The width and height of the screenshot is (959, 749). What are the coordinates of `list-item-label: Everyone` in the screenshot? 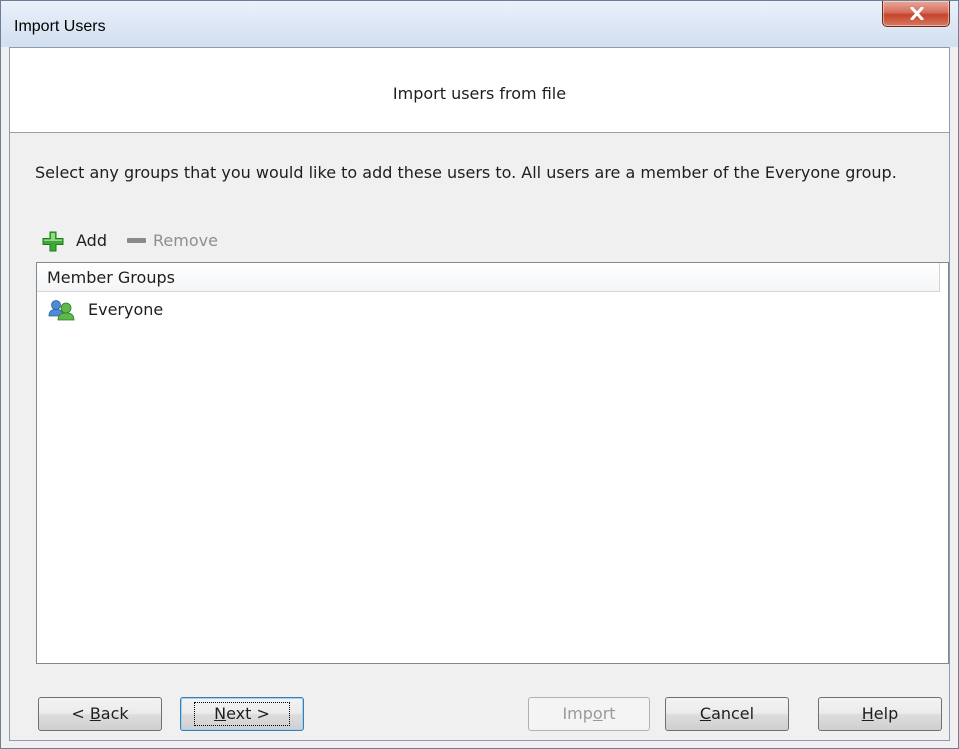 It's located at (126, 309).